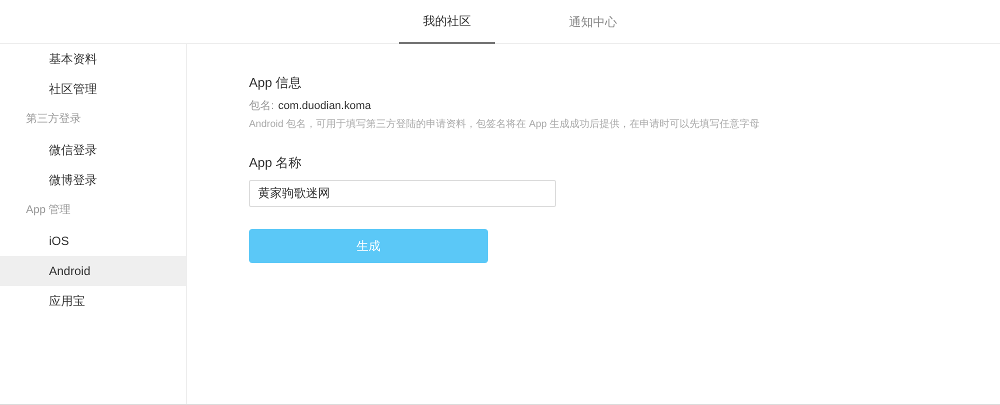  Describe the element at coordinates (402, 193) in the screenshot. I see `input-field: 黄家驹歌迷网` at that location.